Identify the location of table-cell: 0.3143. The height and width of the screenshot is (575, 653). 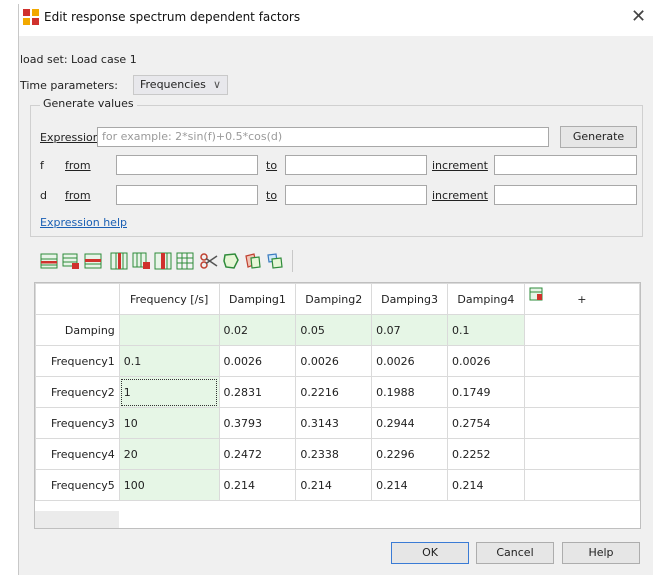
(334, 423).